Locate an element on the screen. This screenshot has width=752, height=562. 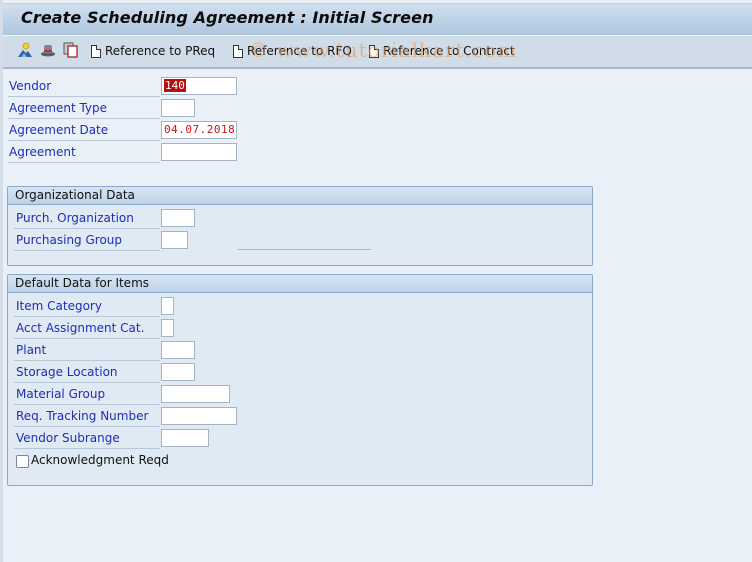
vendor-subrange-input is located at coordinates (185, 438).